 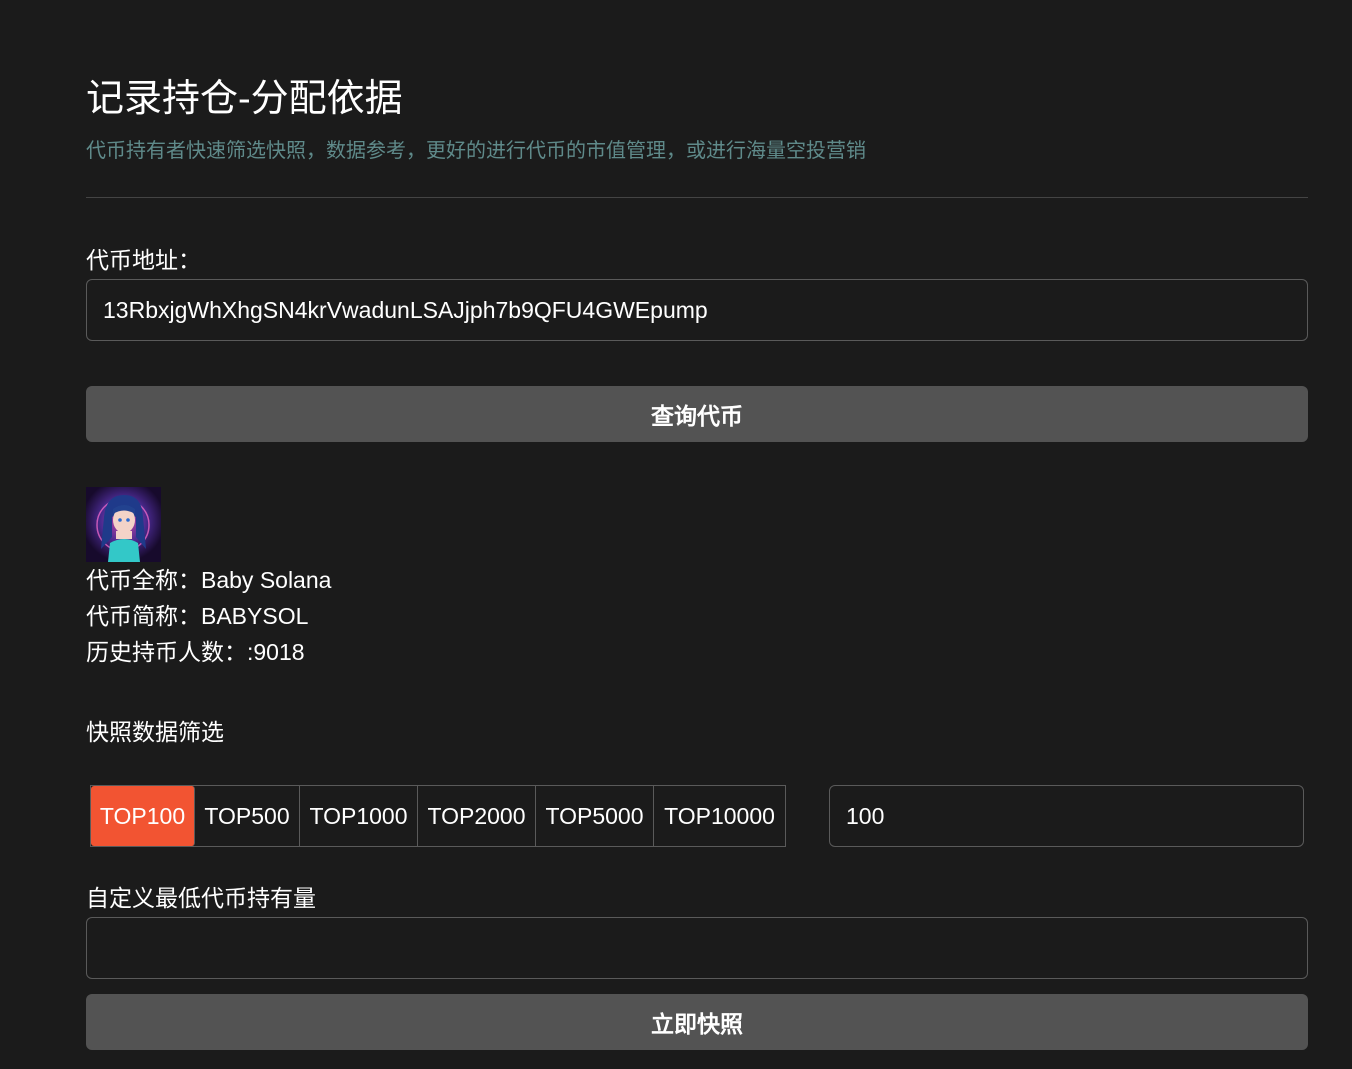 I want to click on token-address-input, so click(x=697, y=310).